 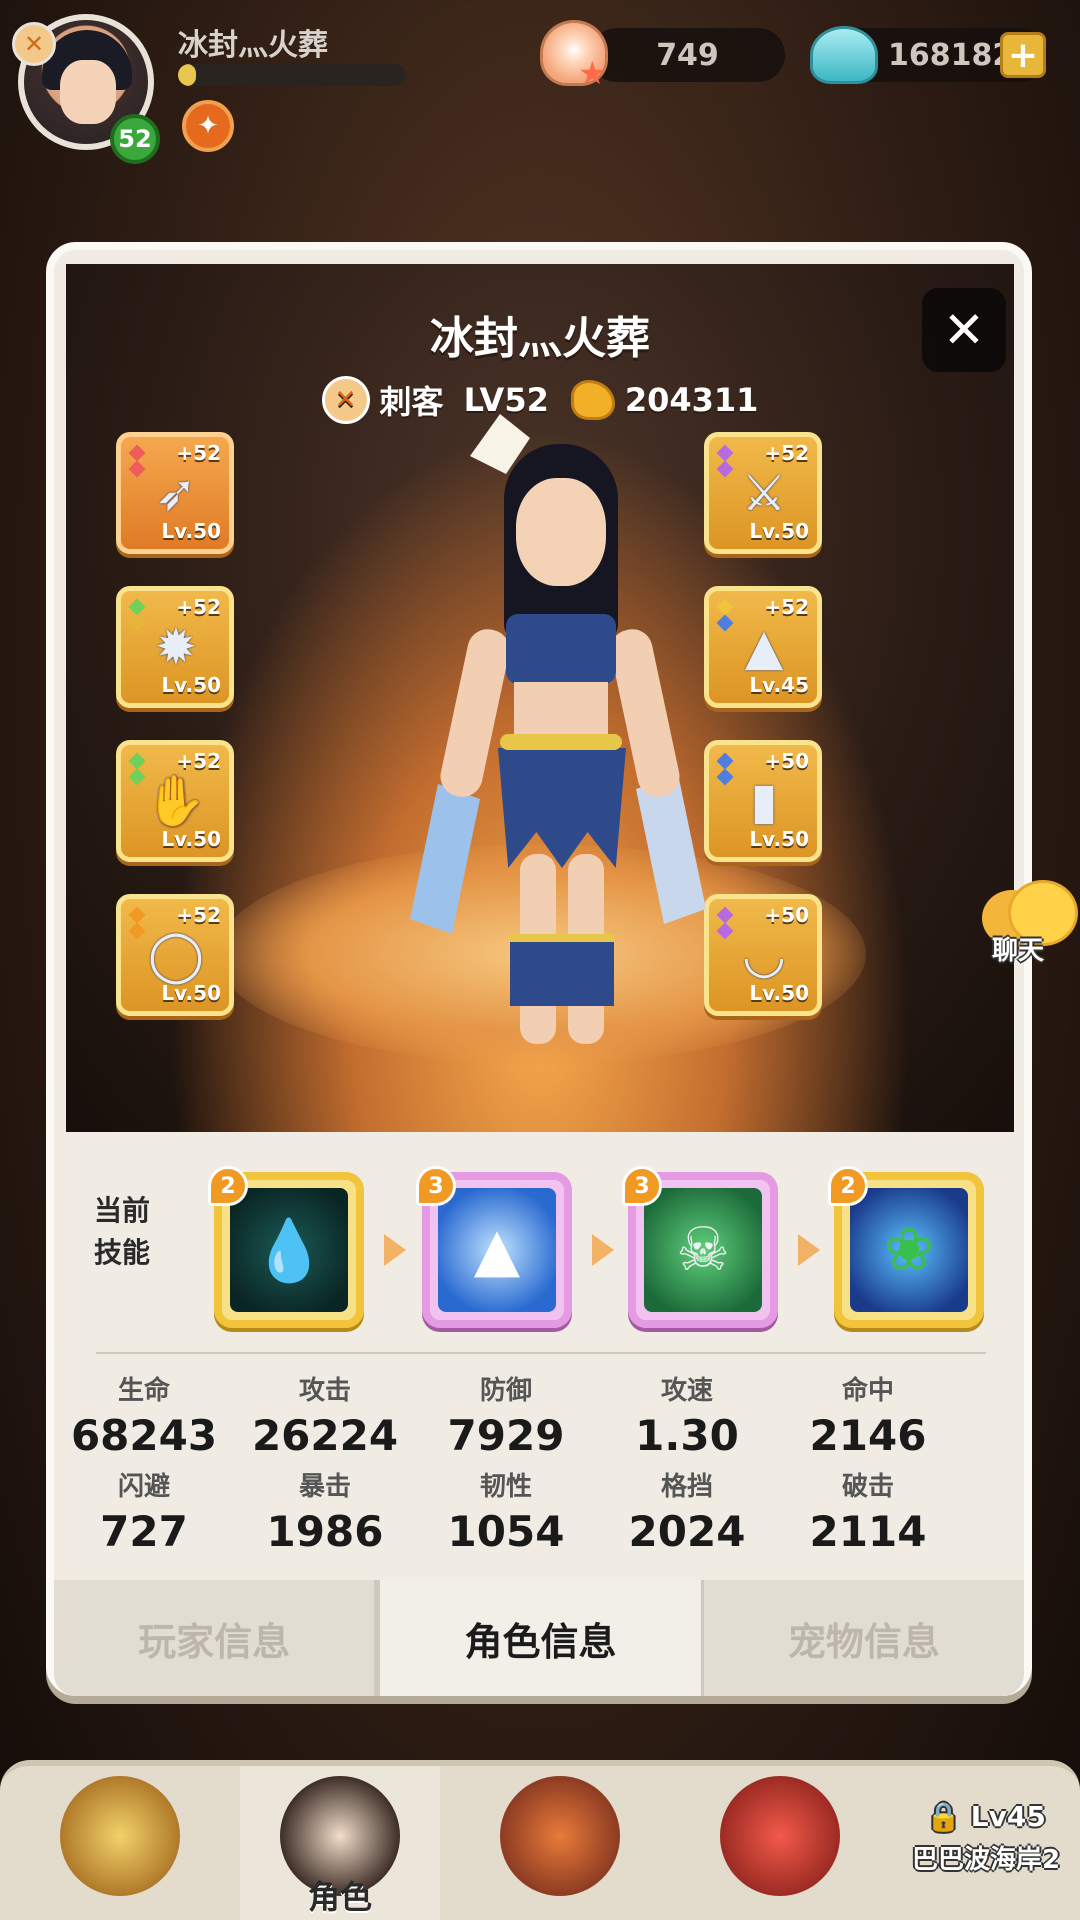 I want to click on add-currency-button: +, so click(x=1023, y=55).